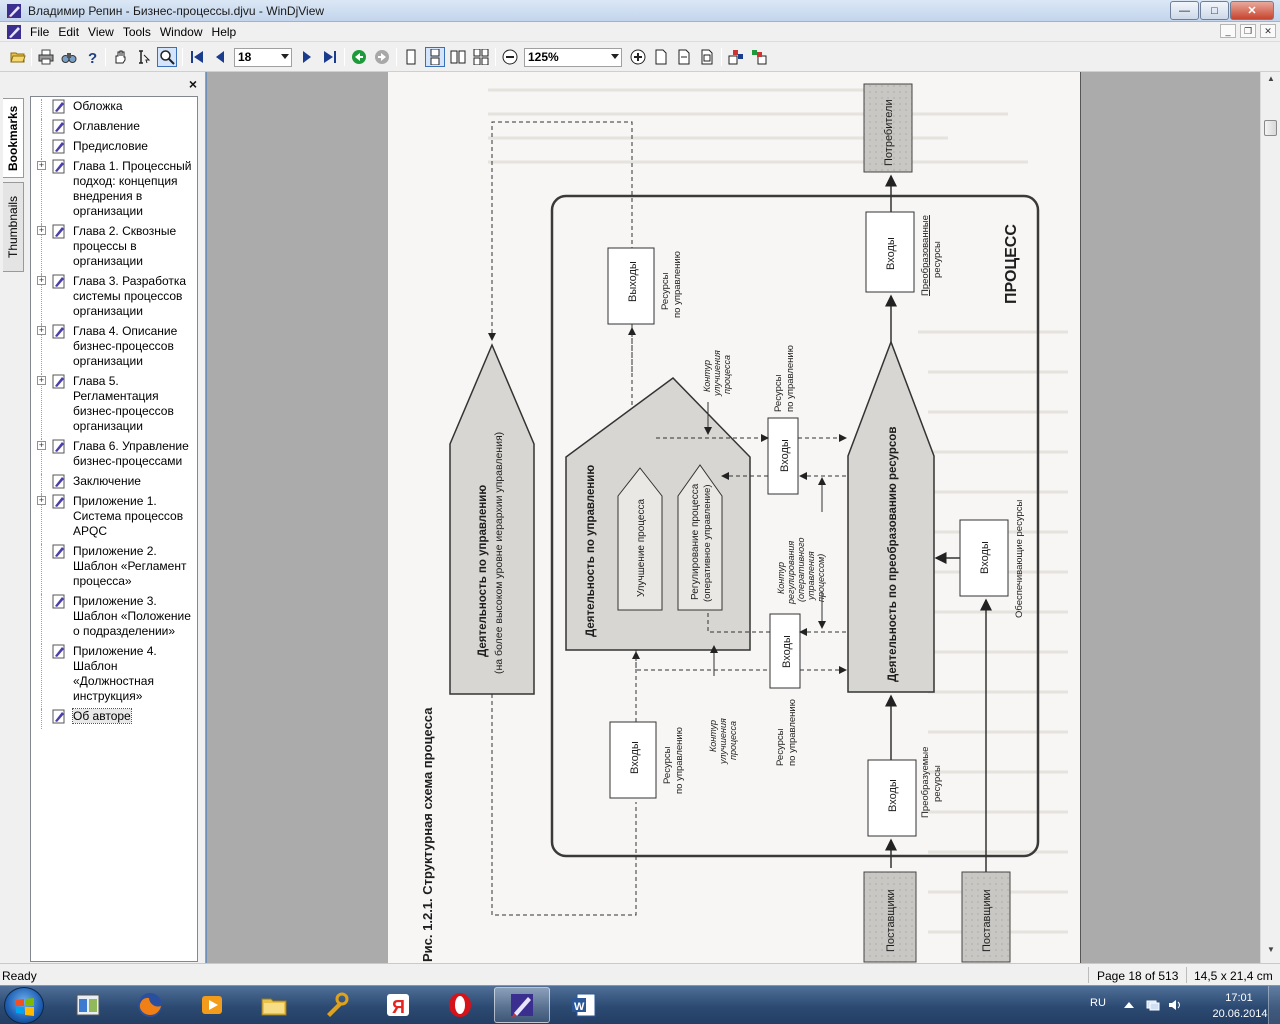 The image size is (1280, 1024). Describe the element at coordinates (1175, 1005) in the screenshot. I see `volume-icon` at that location.